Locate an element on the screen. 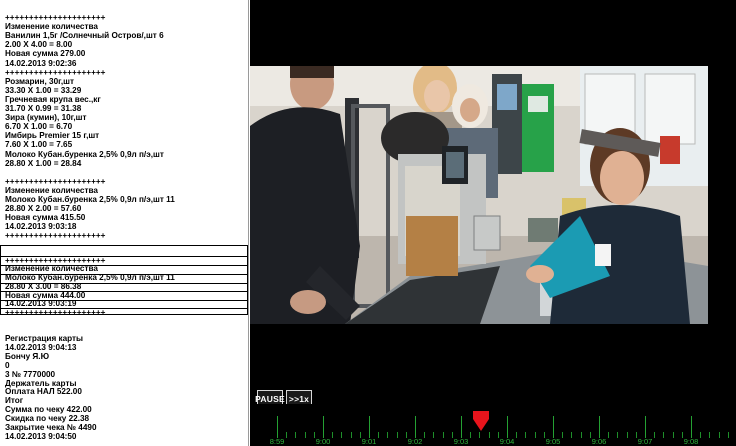 The width and height of the screenshot is (736, 446). timeline-tick-label: 9:06 is located at coordinates (599, 441).